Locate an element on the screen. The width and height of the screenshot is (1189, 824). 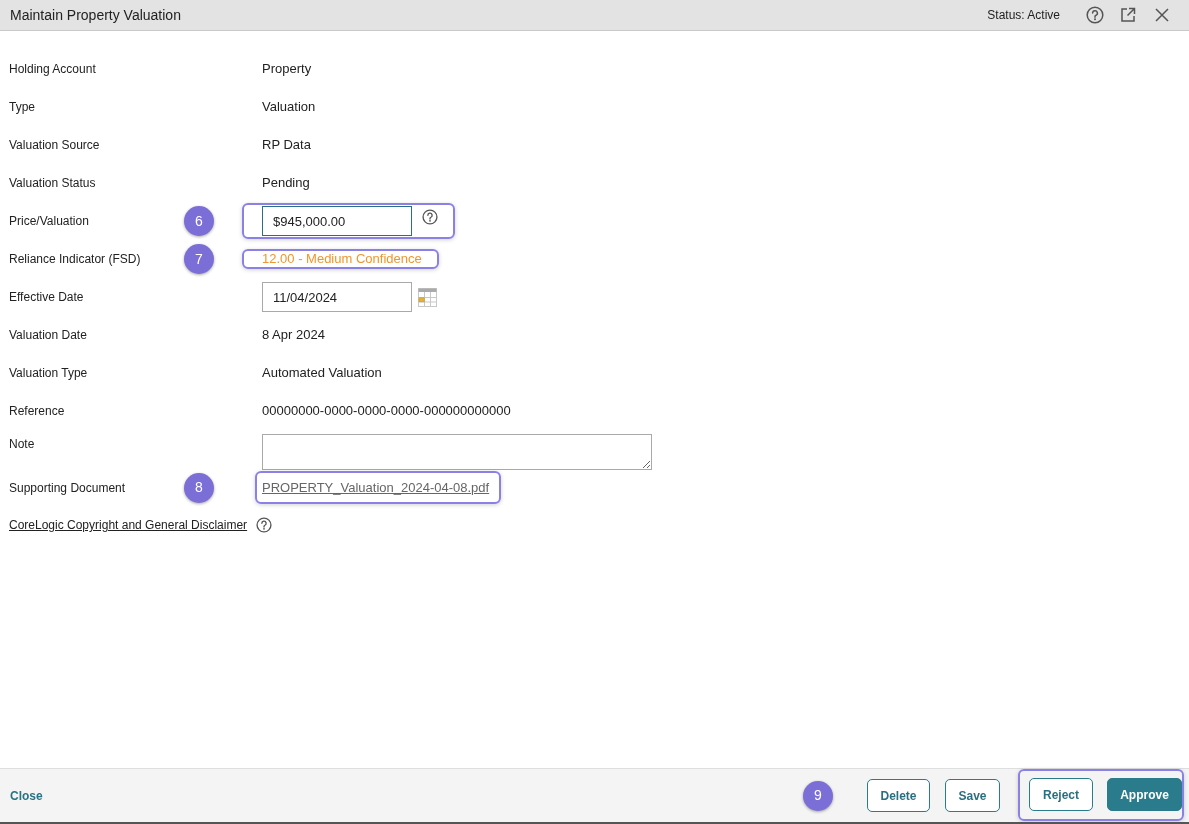
field-label: Valuation Type is located at coordinates (49, 373).